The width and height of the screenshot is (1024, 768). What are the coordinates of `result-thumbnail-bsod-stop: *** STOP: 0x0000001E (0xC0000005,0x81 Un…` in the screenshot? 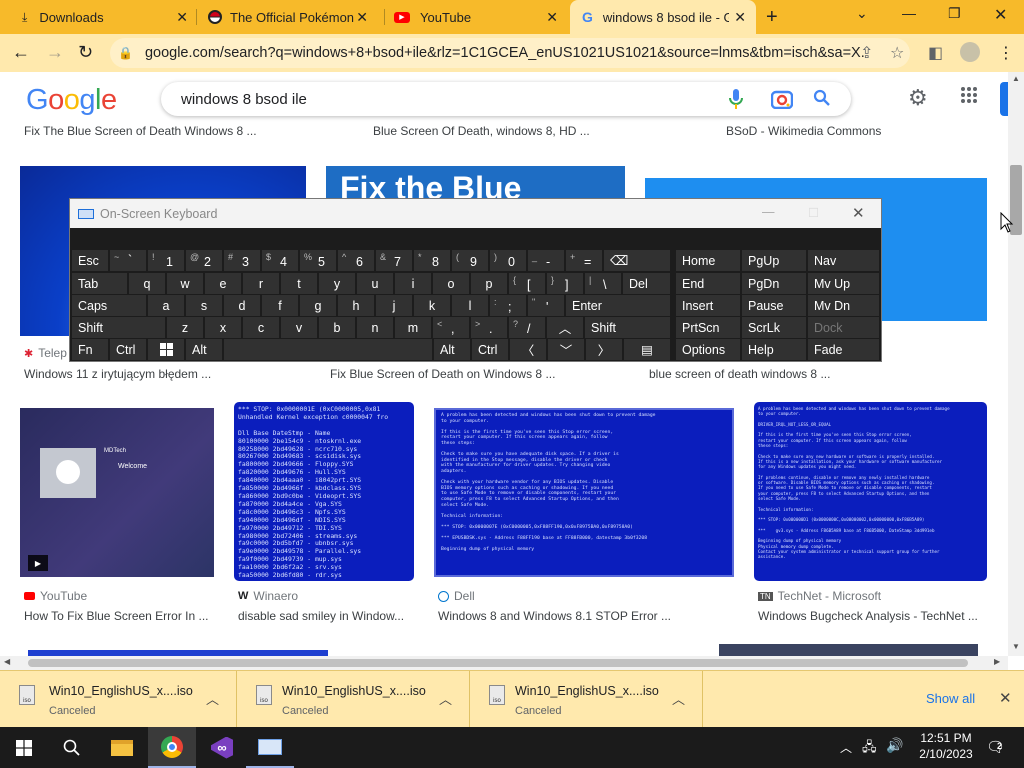 It's located at (324, 491).